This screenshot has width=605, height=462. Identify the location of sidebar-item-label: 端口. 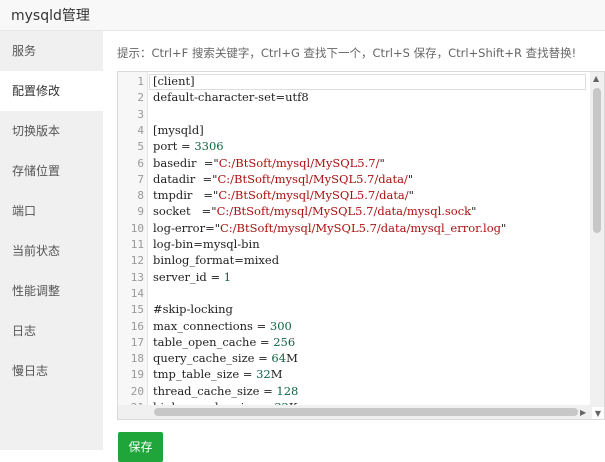
(24, 211).